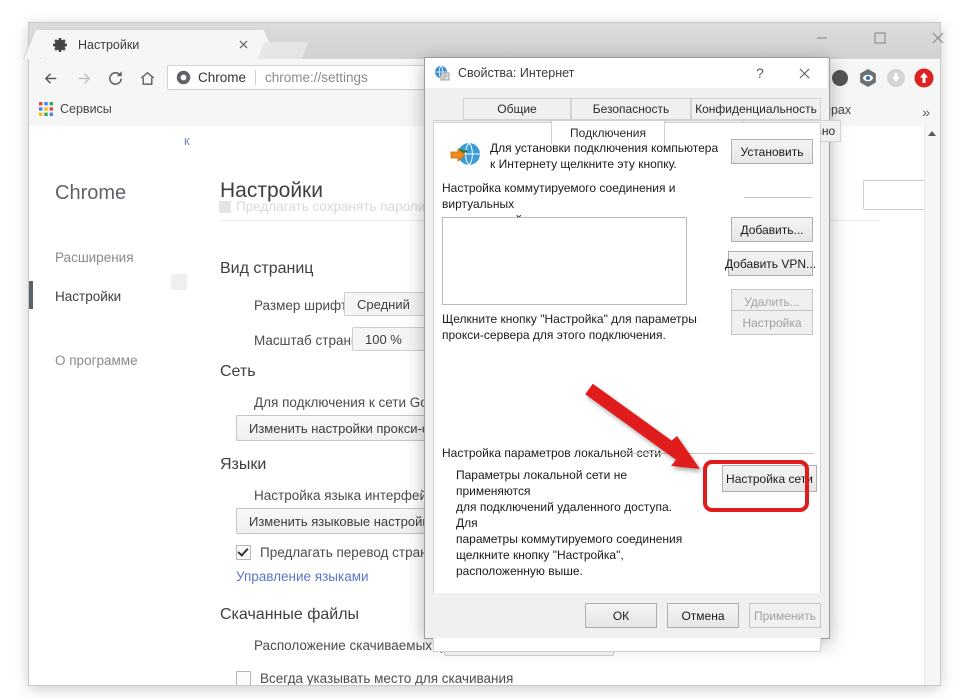 This screenshot has height=699, width=969. What do you see at coordinates (778, 197) in the screenshot?
I see `dialup-group-rule` at bounding box center [778, 197].